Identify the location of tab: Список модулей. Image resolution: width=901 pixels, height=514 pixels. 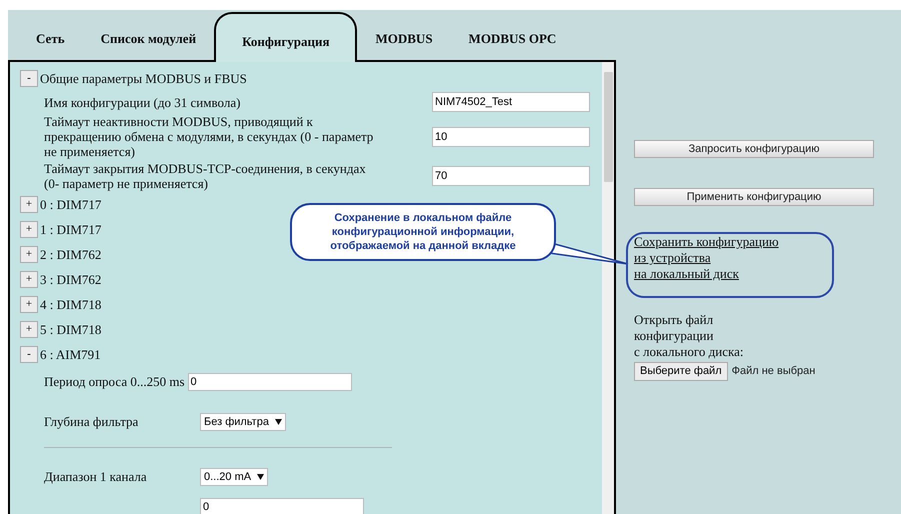
(148, 39).